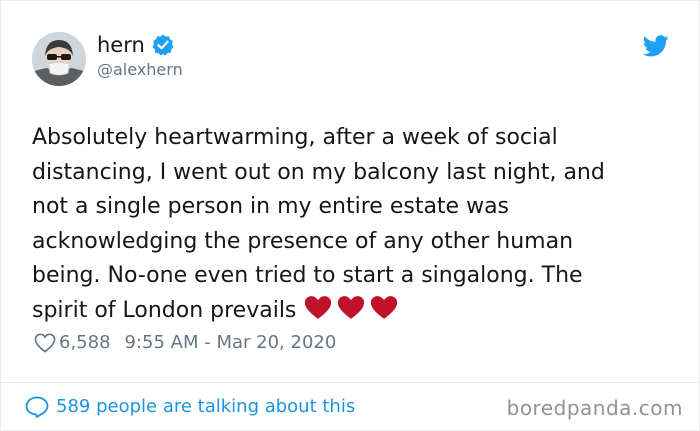 The height and width of the screenshot is (431, 700). What do you see at coordinates (594, 408) in the screenshot?
I see `watermark: boredpanda.com` at bounding box center [594, 408].